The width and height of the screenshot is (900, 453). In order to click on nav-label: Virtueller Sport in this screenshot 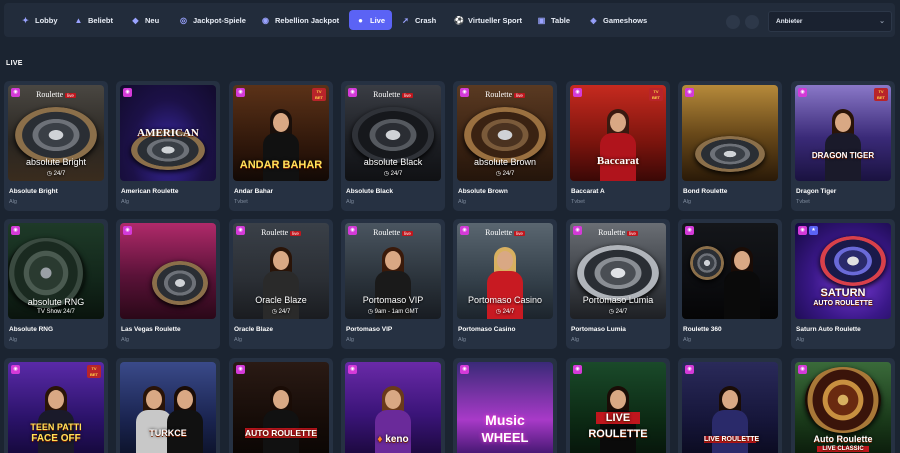, I will do `click(495, 20)`.